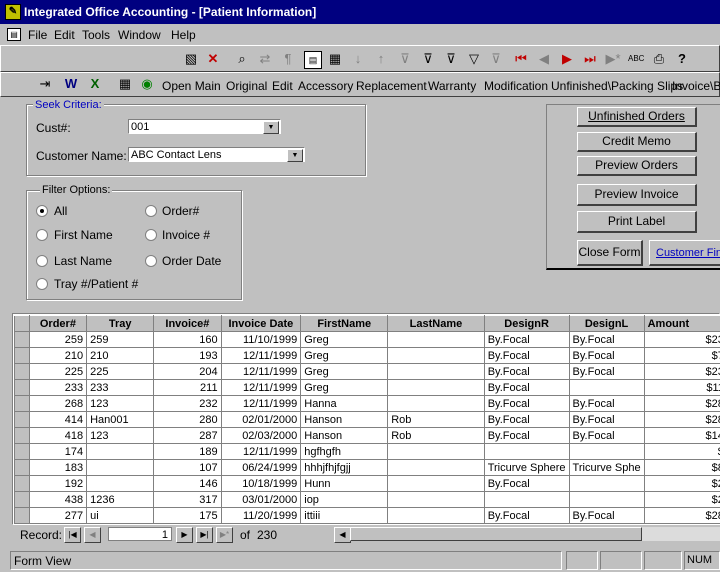 The height and width of the screenshot is (572, 720). What do you see at coordinates (120, 515) in the screenshot?
I see `grid-cell: ui` at bounding box center [120, 515].